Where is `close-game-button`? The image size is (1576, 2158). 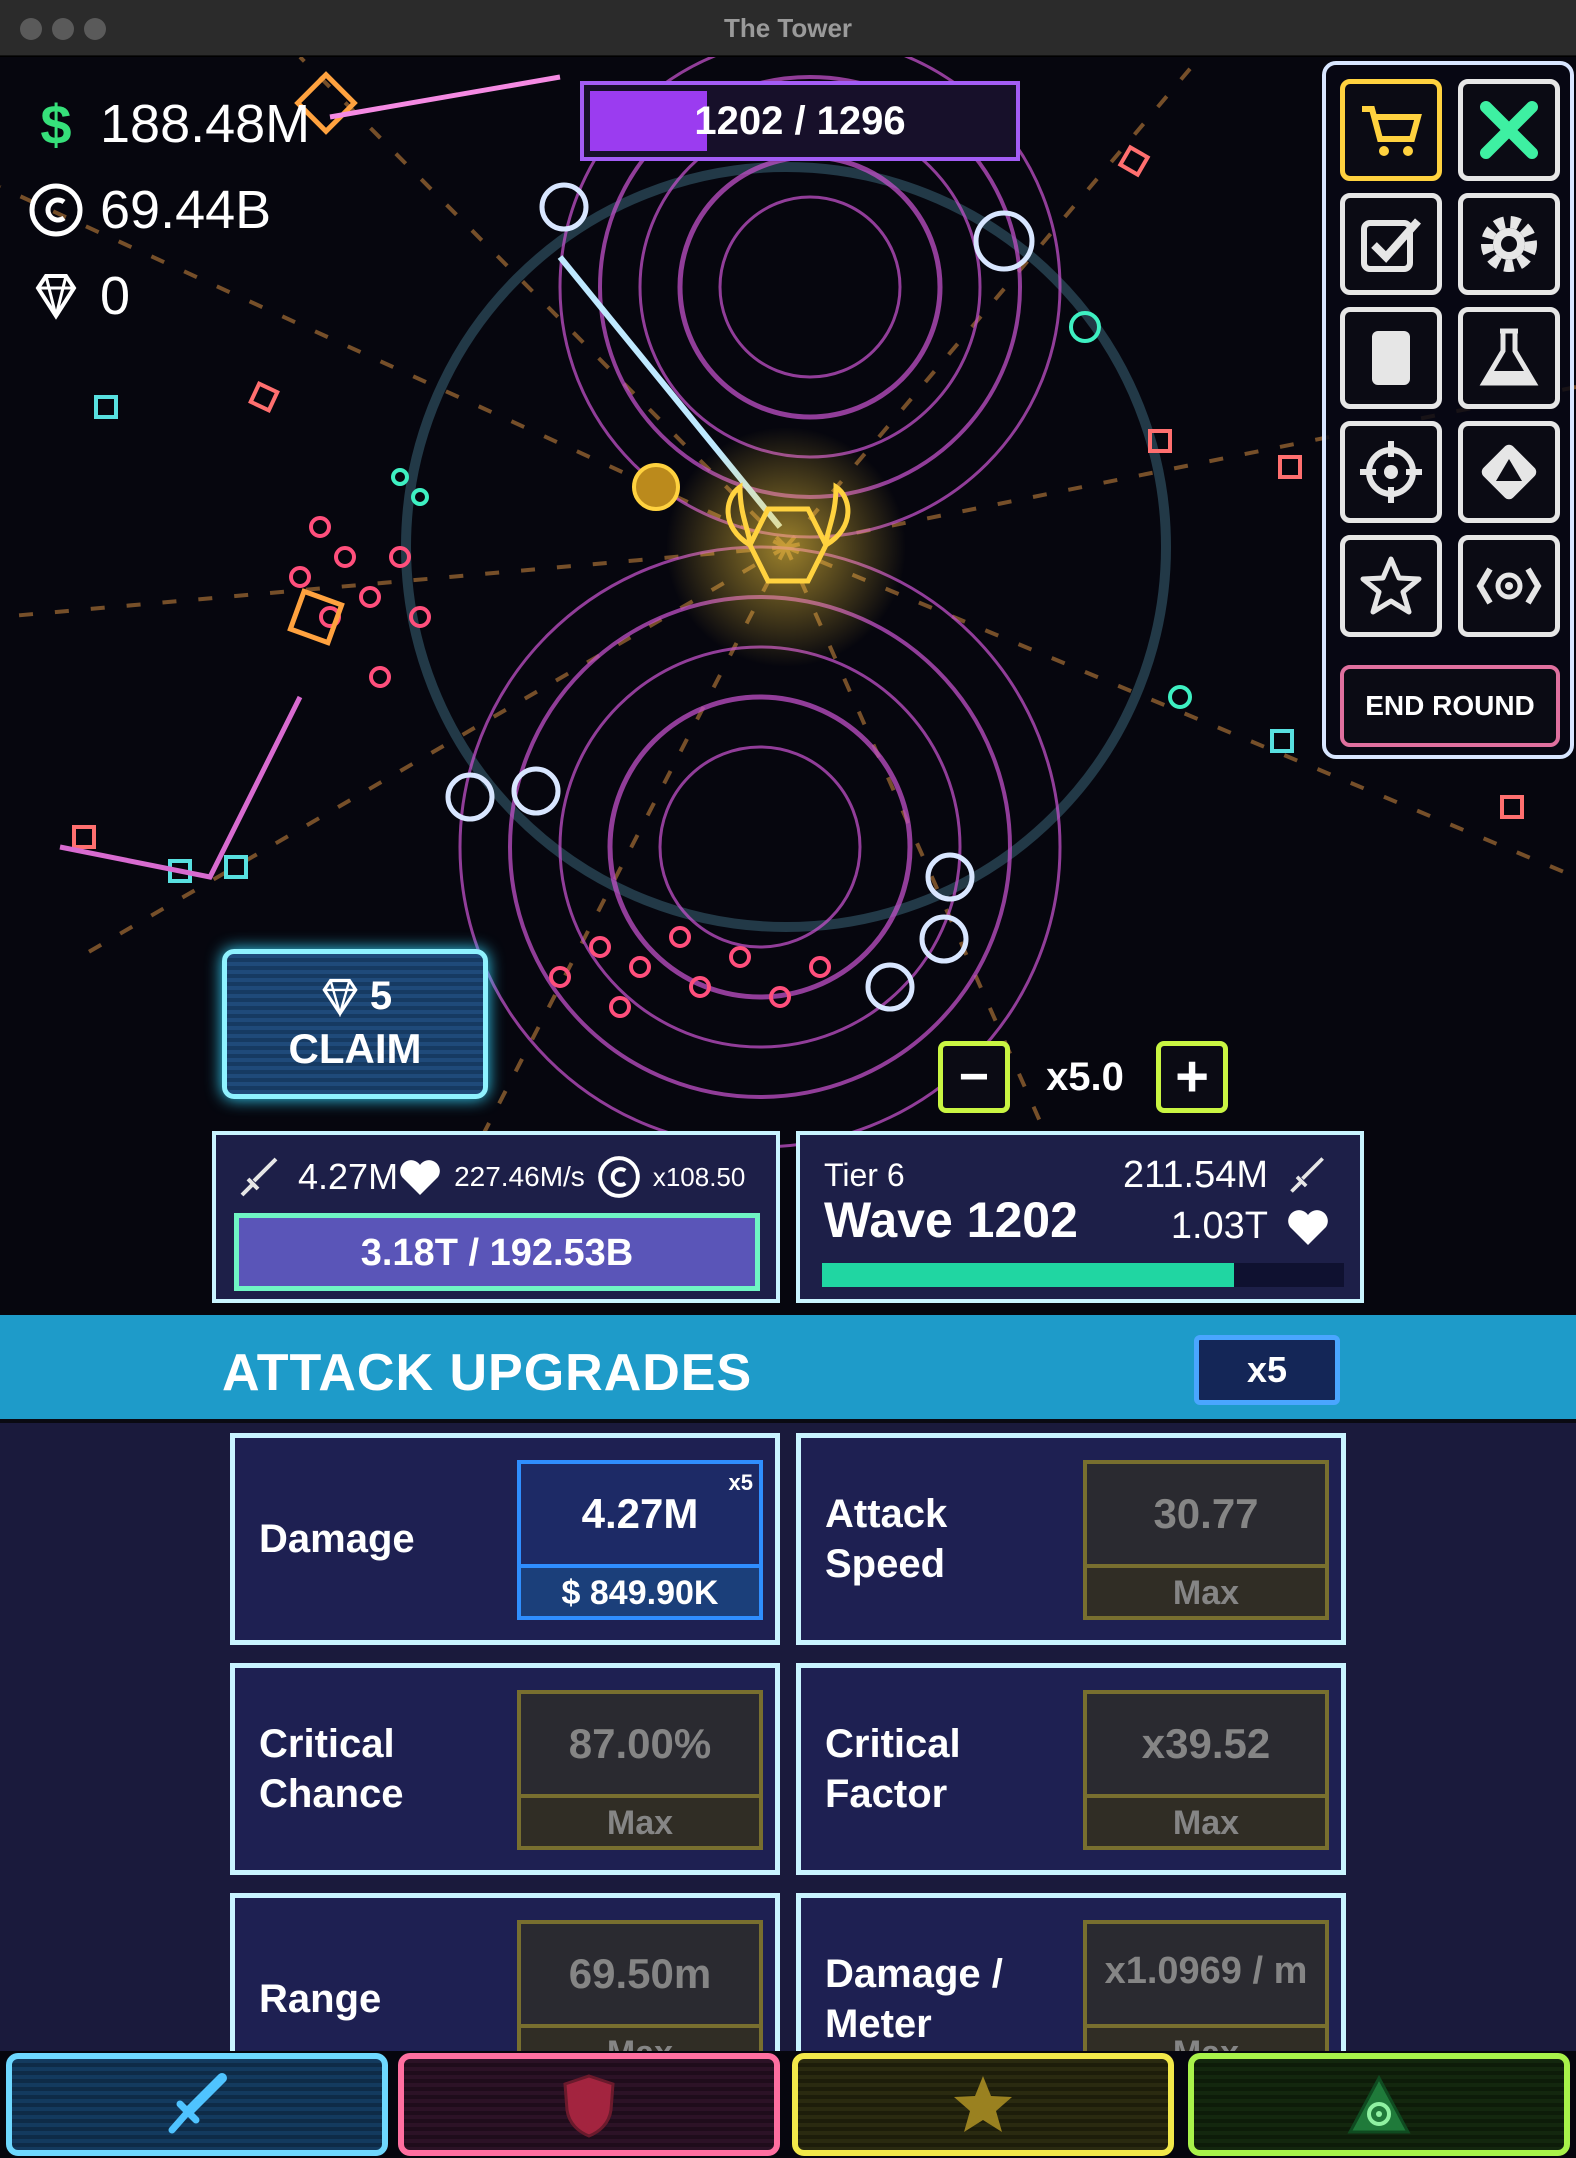
close-game-button is located at coordinates (1509, 130).